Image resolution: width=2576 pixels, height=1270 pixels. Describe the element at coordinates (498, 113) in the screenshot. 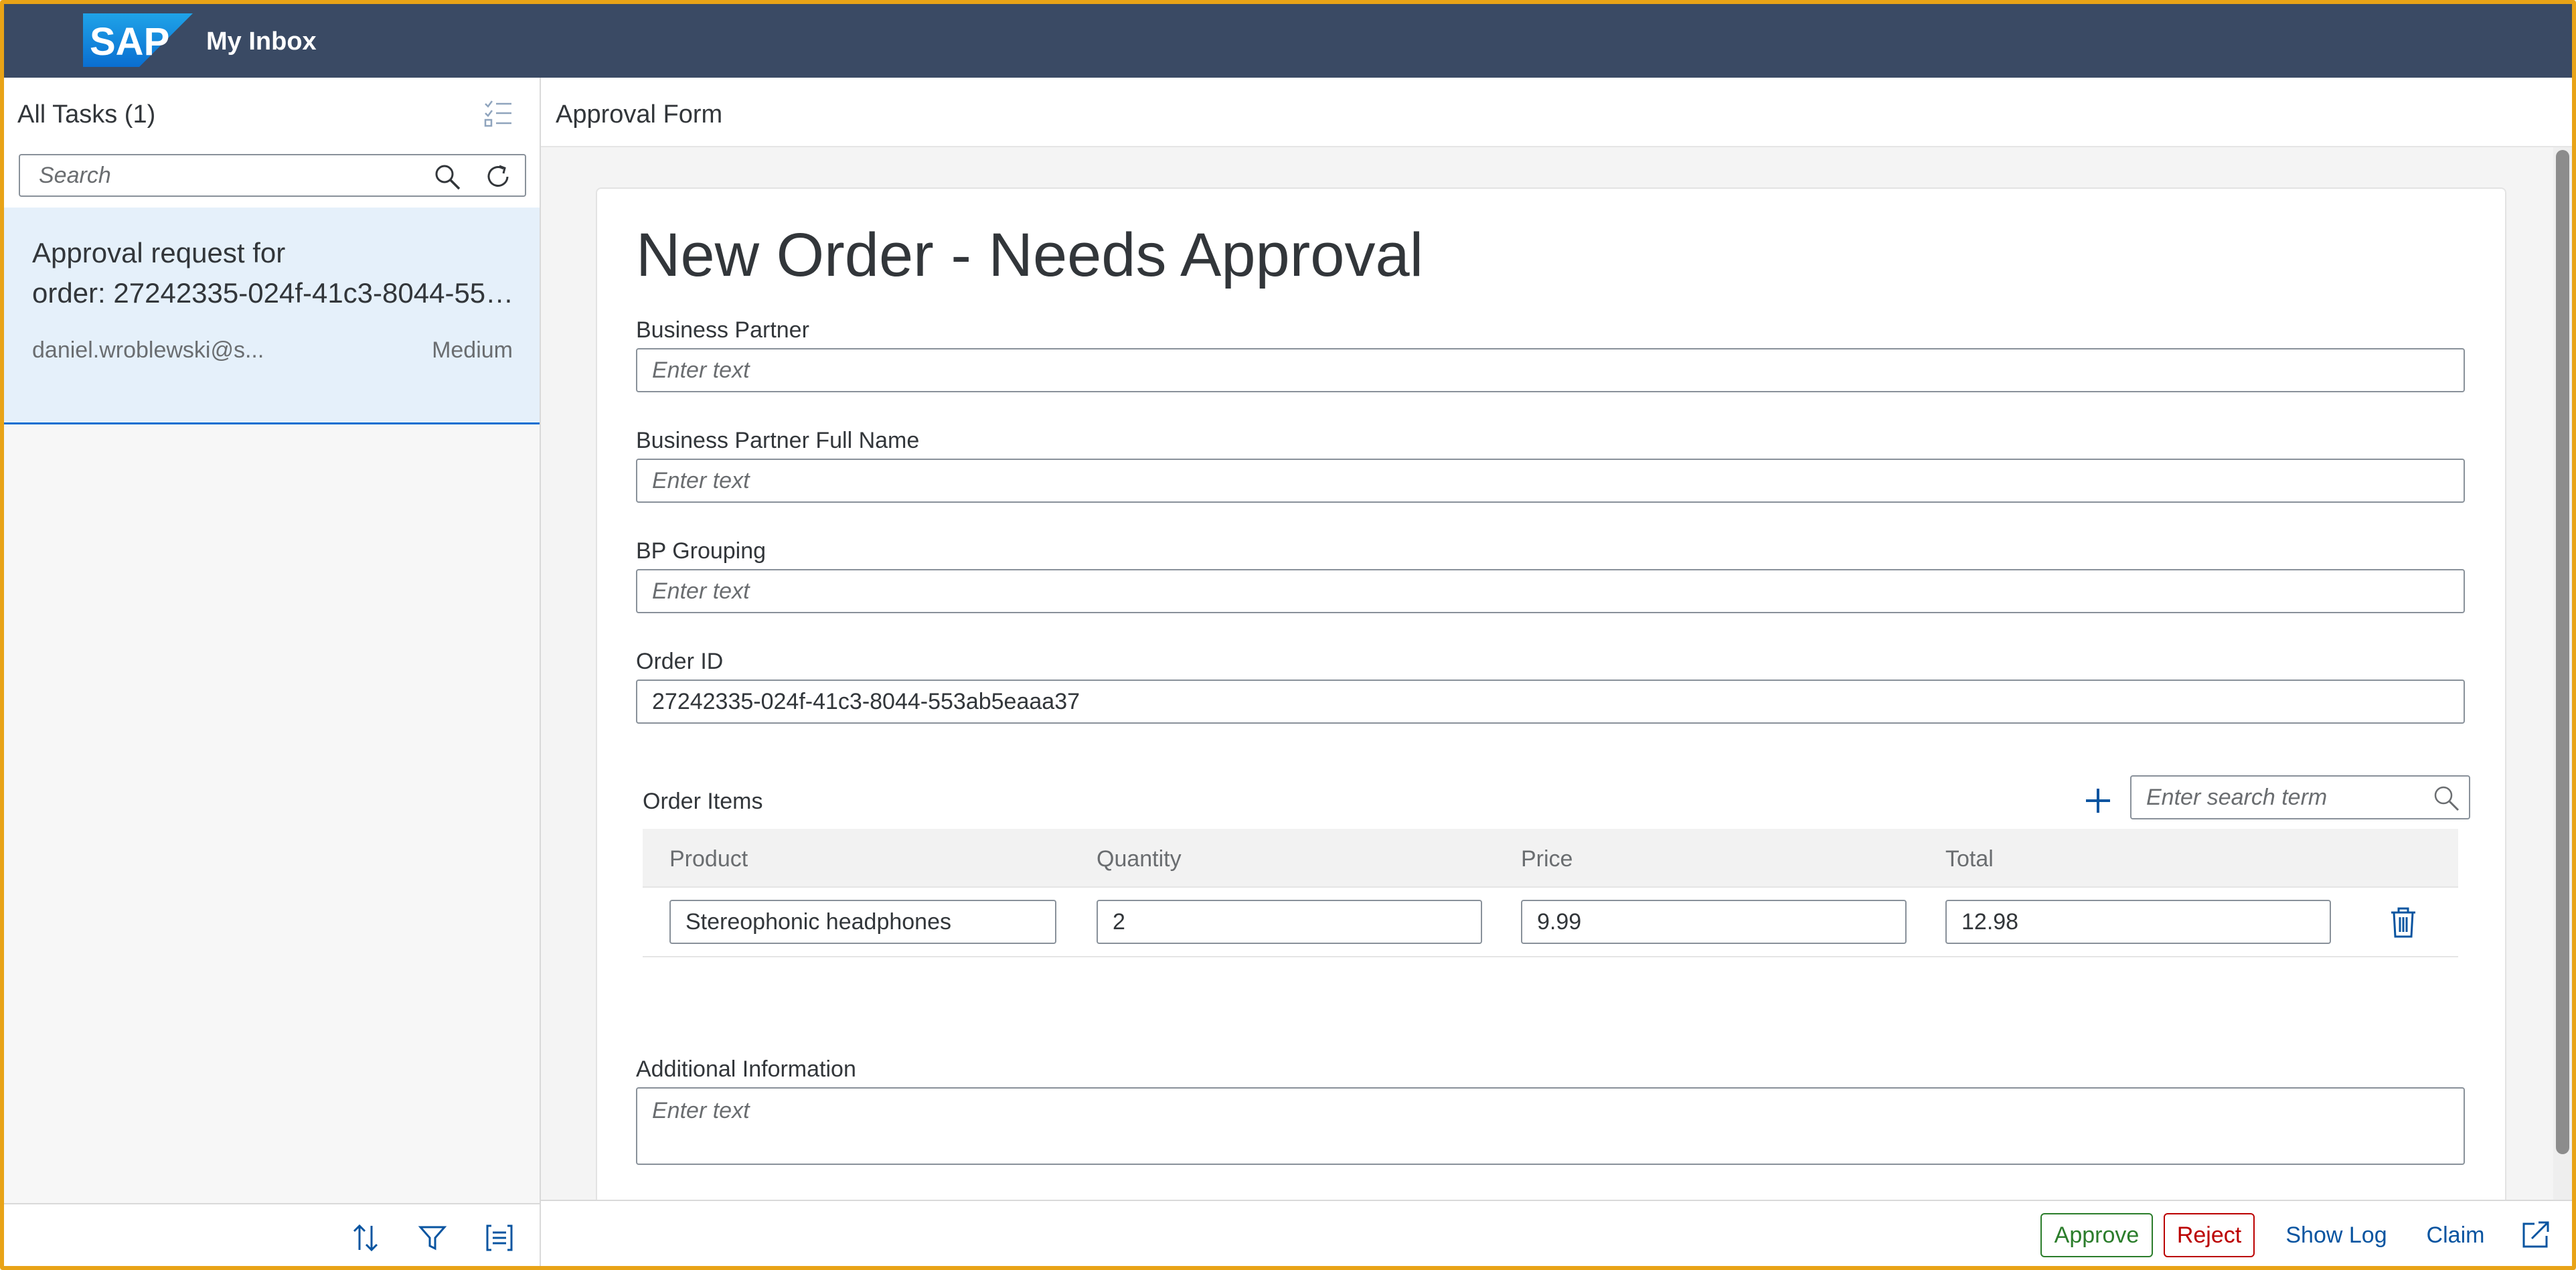

I see `multi-select-icon` at that location.